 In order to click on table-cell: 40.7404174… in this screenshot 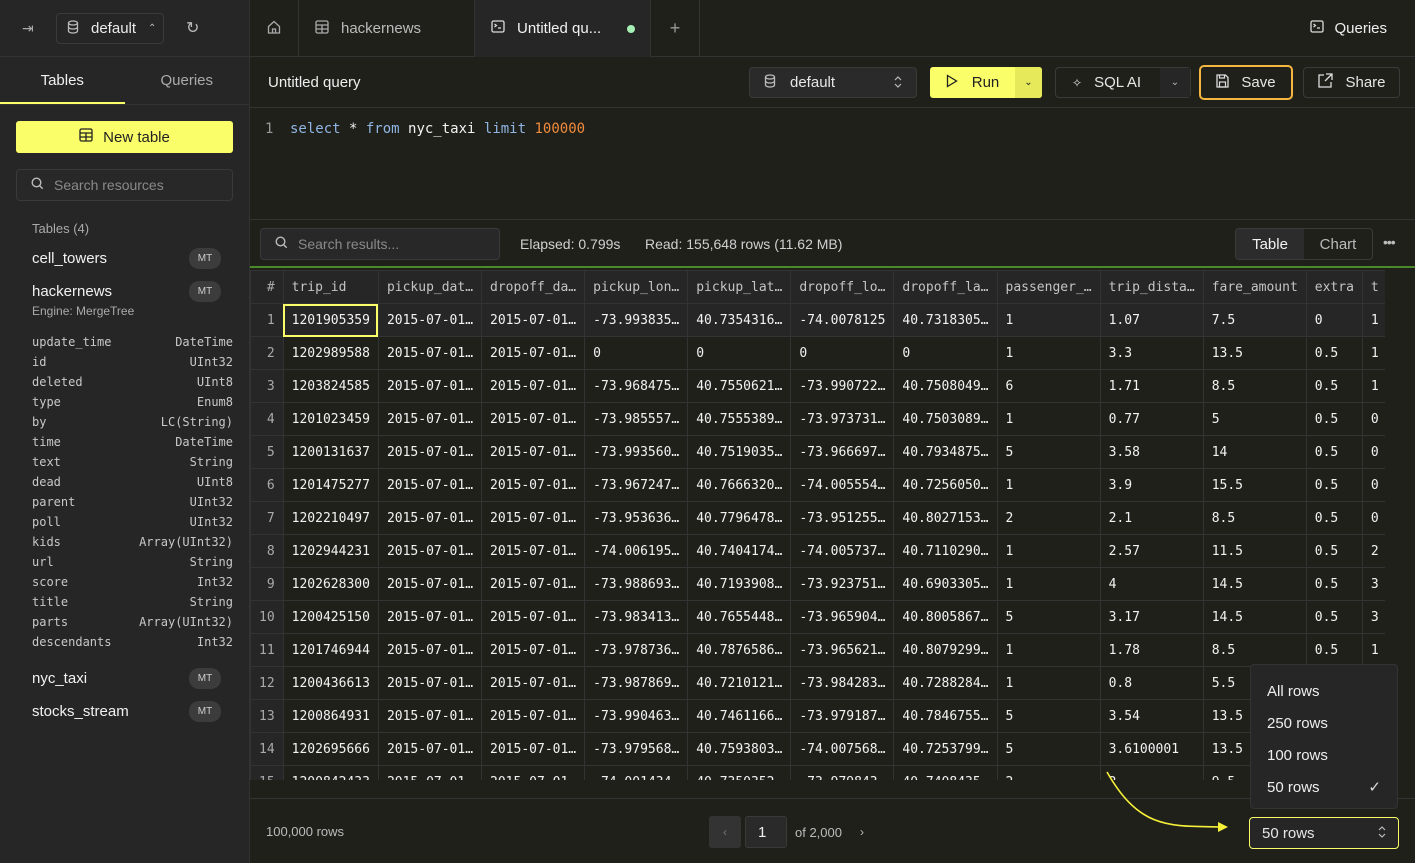, I will do `click(739, 551)`.